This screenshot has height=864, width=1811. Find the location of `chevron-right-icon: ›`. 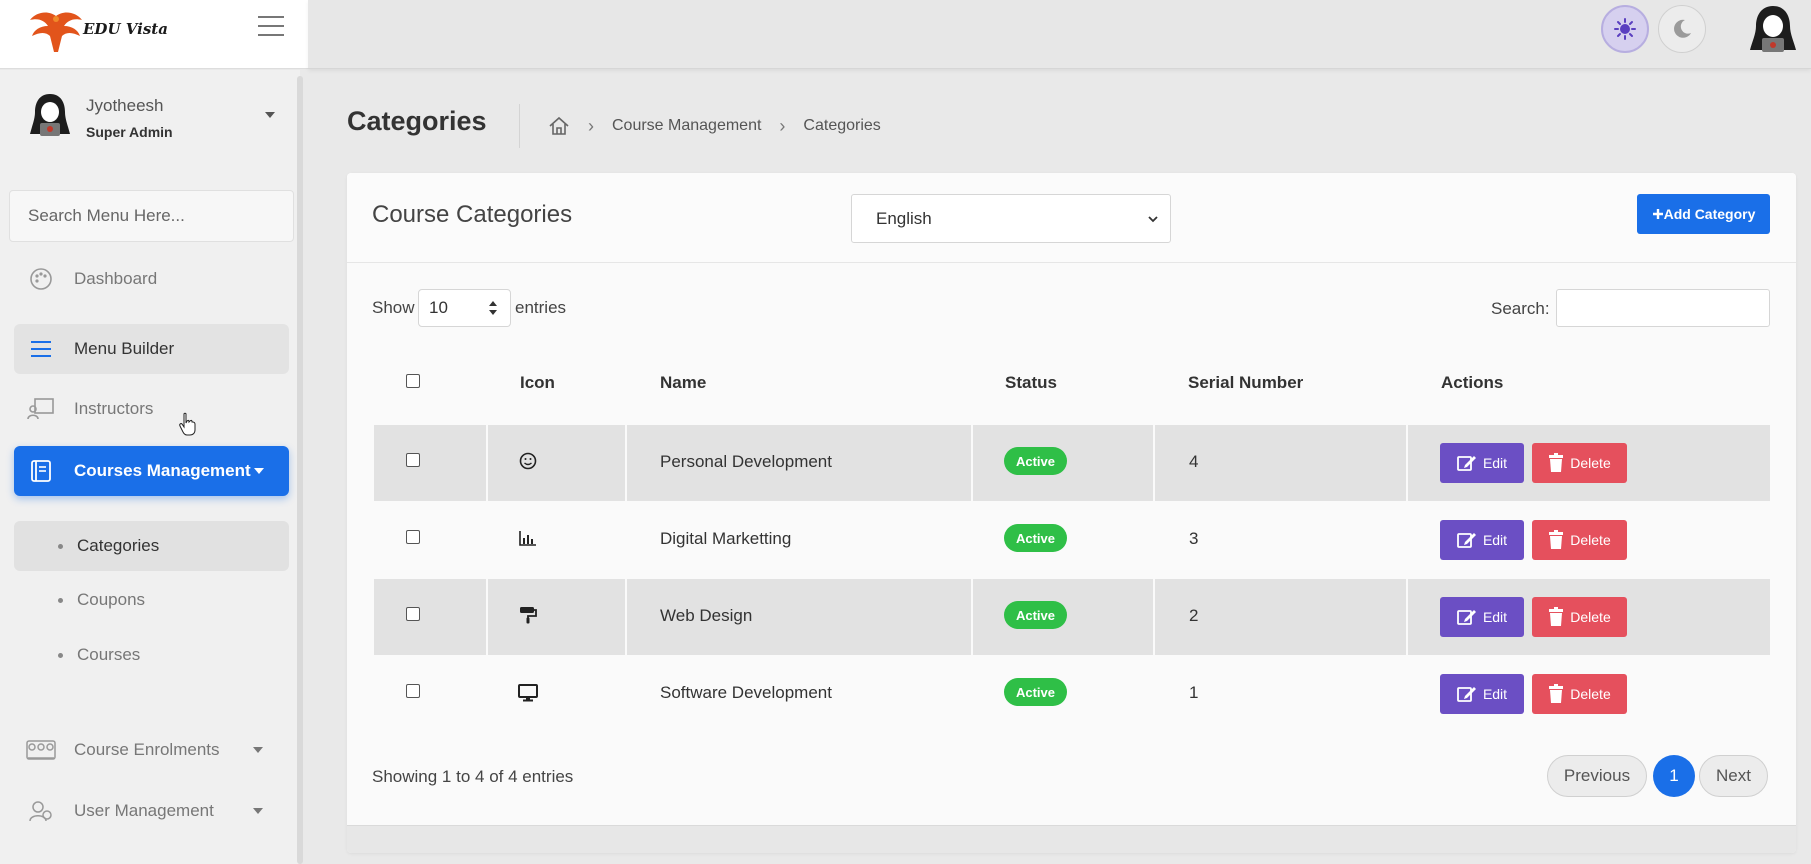

chevron-right-icon: › is located at coordinates (591, 125).